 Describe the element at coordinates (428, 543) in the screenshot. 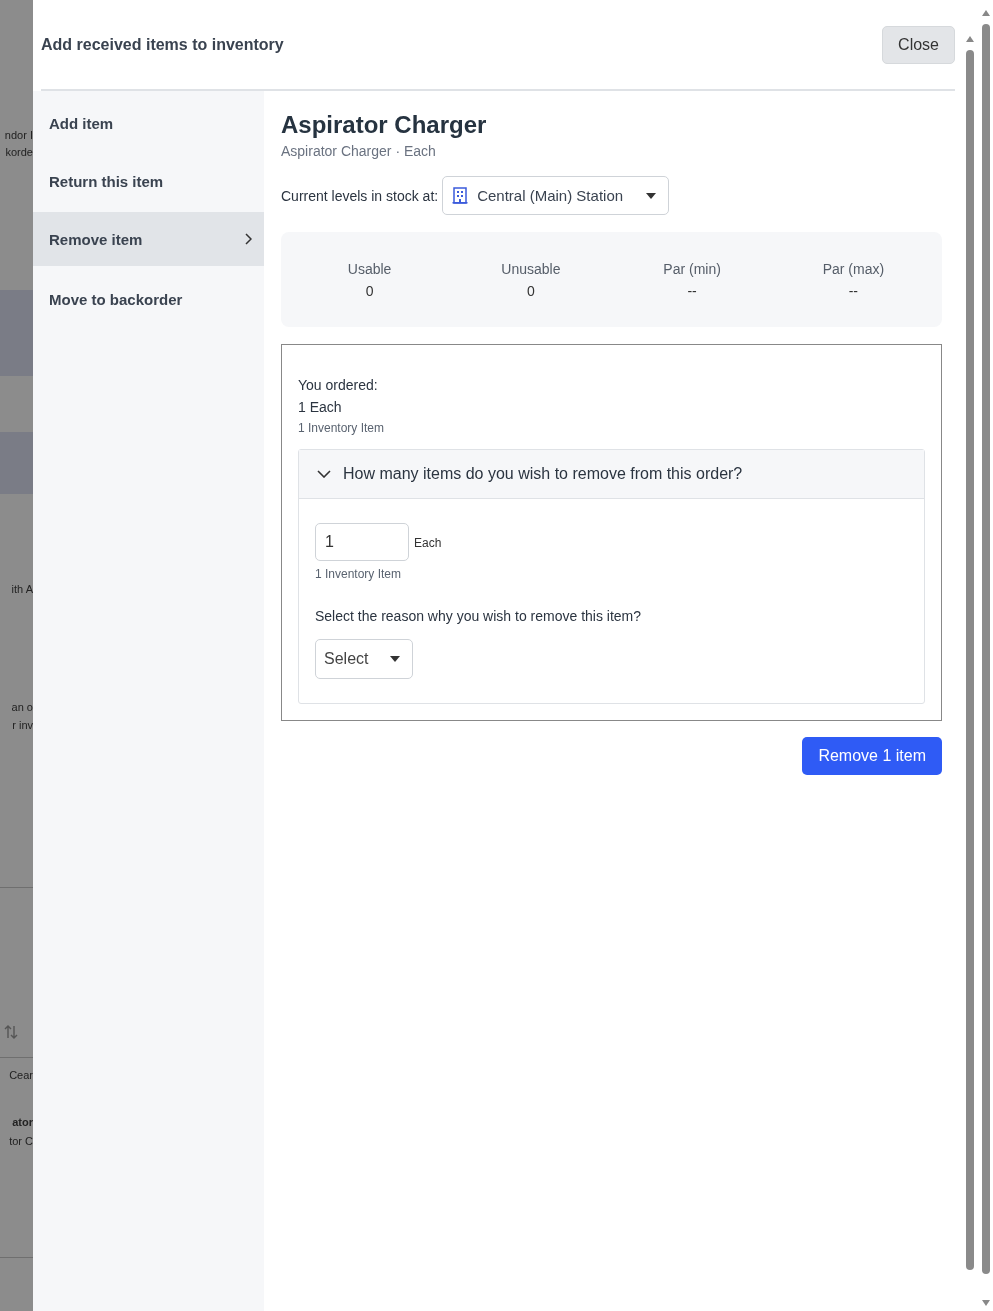

I see `unit-label: Each` at that location.